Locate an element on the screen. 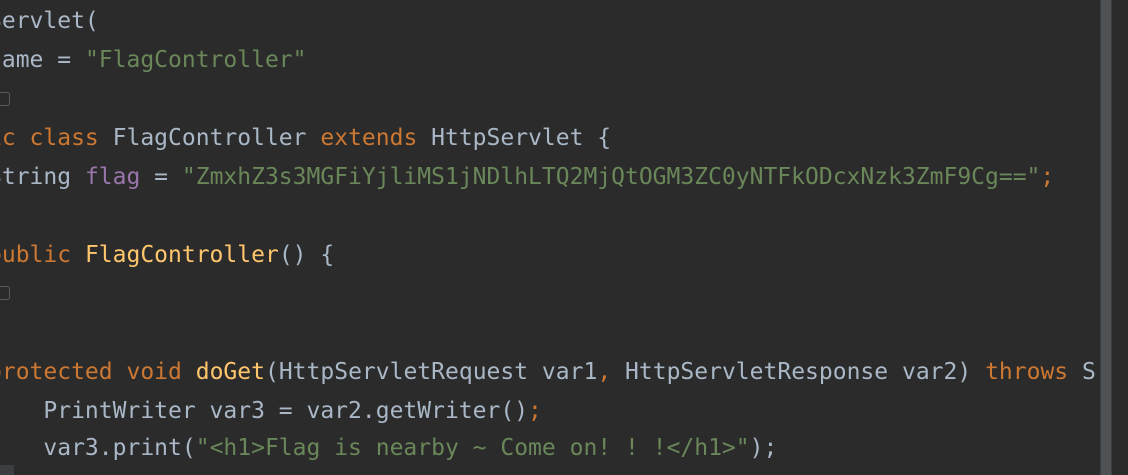 The width and height of the screenshot is (1128, 475). code-token: , is located at coordinates (611, 372).